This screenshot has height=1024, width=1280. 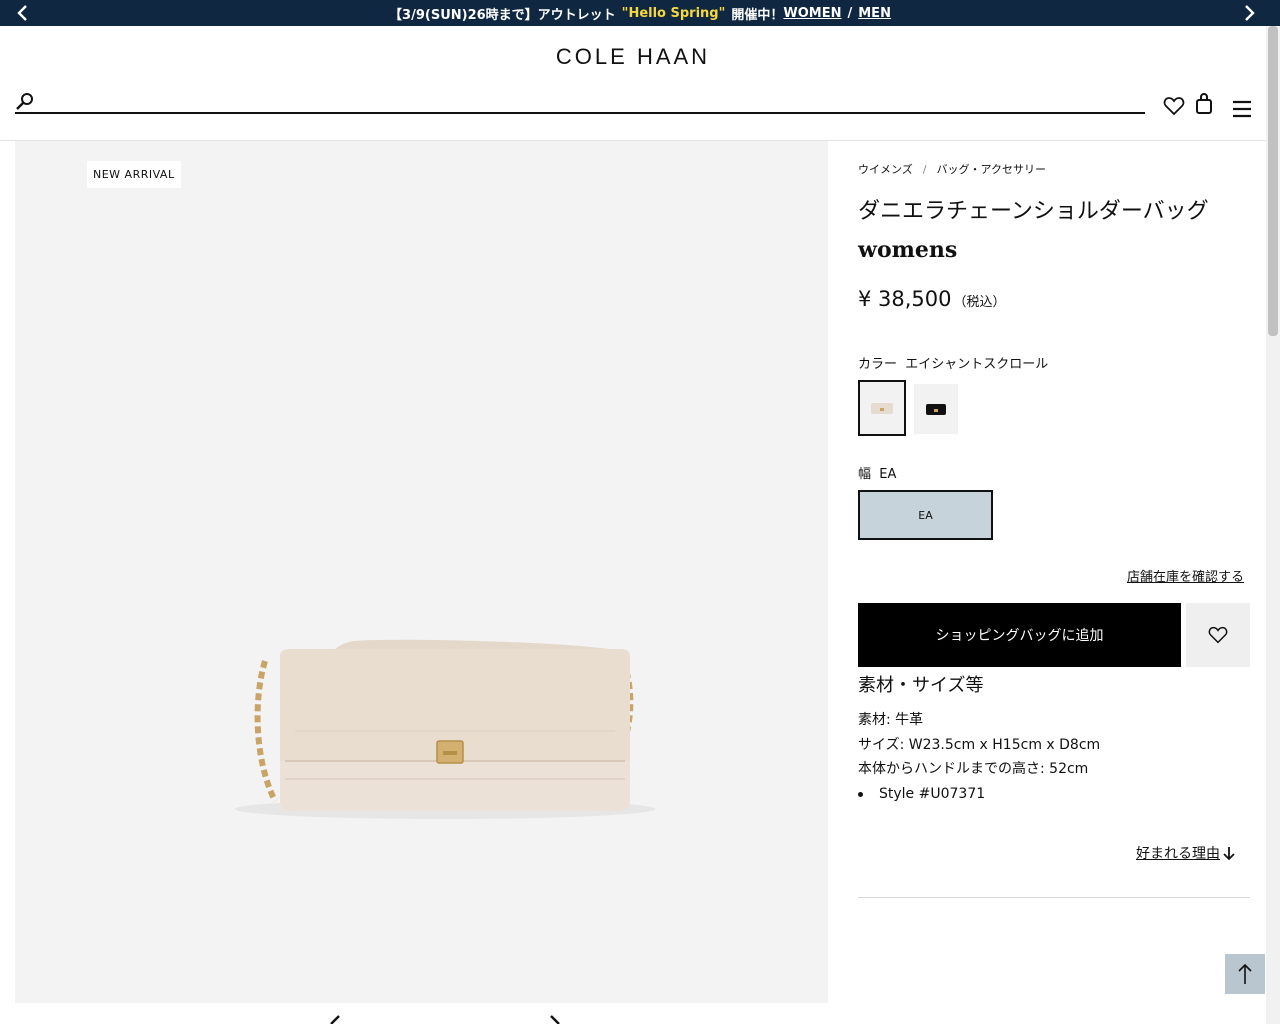 What do you see at coordinates (812, 13) in the screenshot?
I see `promo-women-link: WOMEN` at bounding box center [812, 13].